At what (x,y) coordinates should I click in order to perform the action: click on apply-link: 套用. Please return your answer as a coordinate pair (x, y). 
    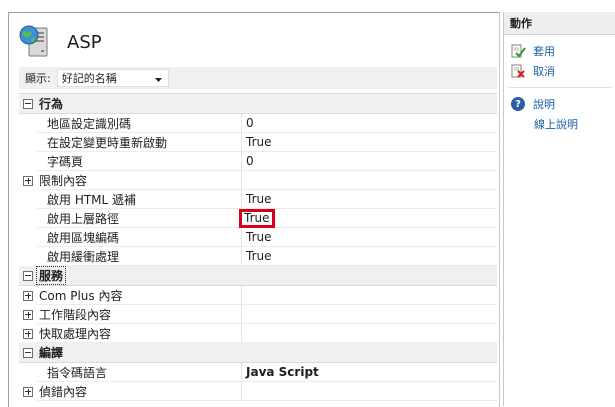
    Looking at the image, I should click on (544, 51).